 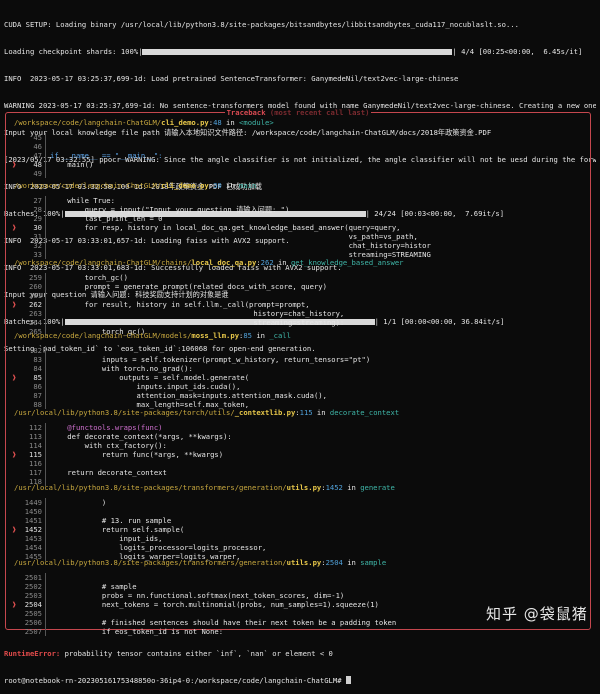 What do you see at coordinates (98, 472) in the screenshot?
I see `code-line: 117 return decorate_context` at bounding box center [98, 472].